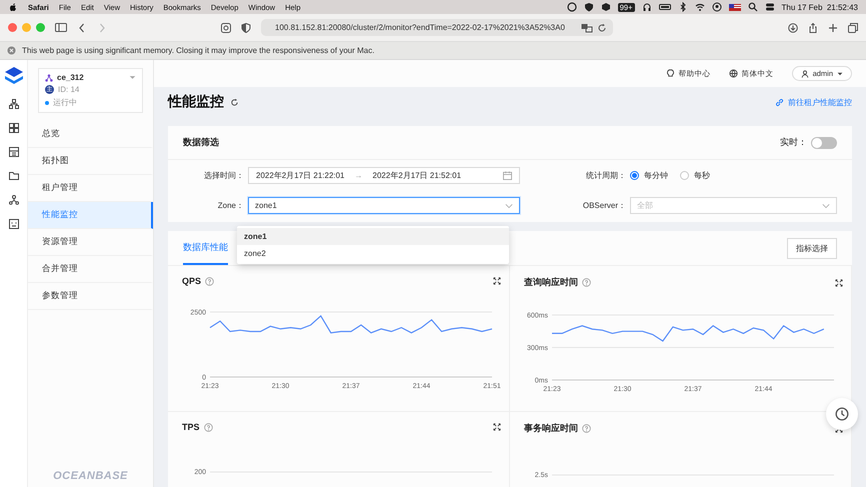 This screenshot has height=487, width=866. Describe the element at coordinates (205, 253) in the screenshot. I see `tab: 数据库性能` at that location.